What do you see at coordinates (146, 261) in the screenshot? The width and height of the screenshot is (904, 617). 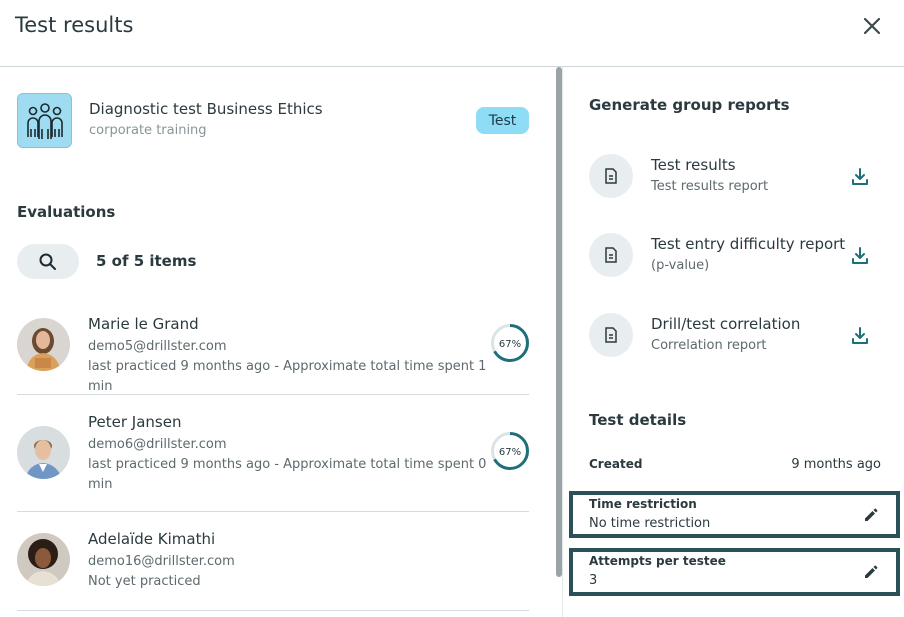 I see `items-count: 5 of 5 items` at bounding box center [146, 261].